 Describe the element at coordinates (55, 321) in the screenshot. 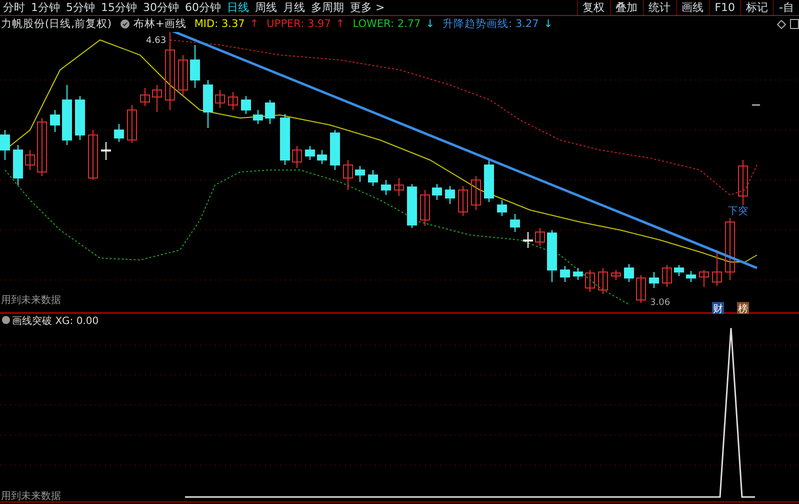

I see `pane-title: 画线突破 XG: 0.00` at that location.